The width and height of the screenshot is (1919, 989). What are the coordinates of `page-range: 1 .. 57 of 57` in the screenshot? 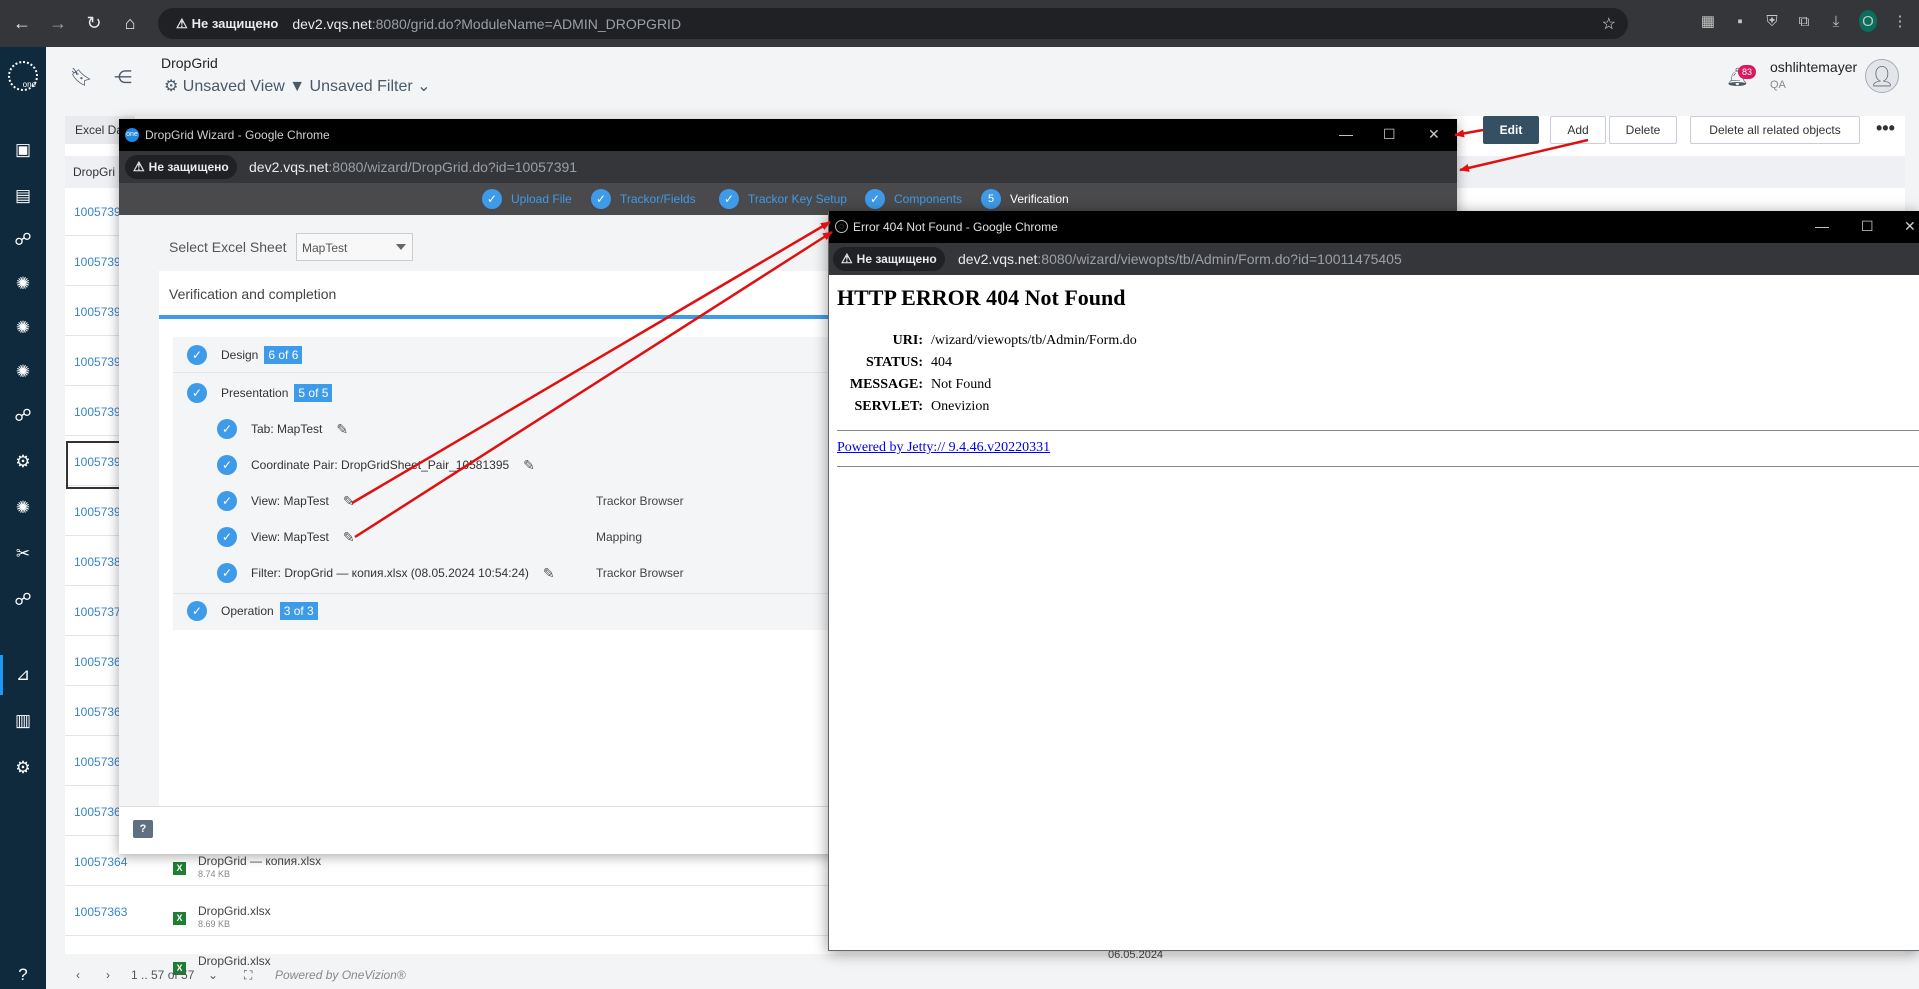 It's located at (162, 975).